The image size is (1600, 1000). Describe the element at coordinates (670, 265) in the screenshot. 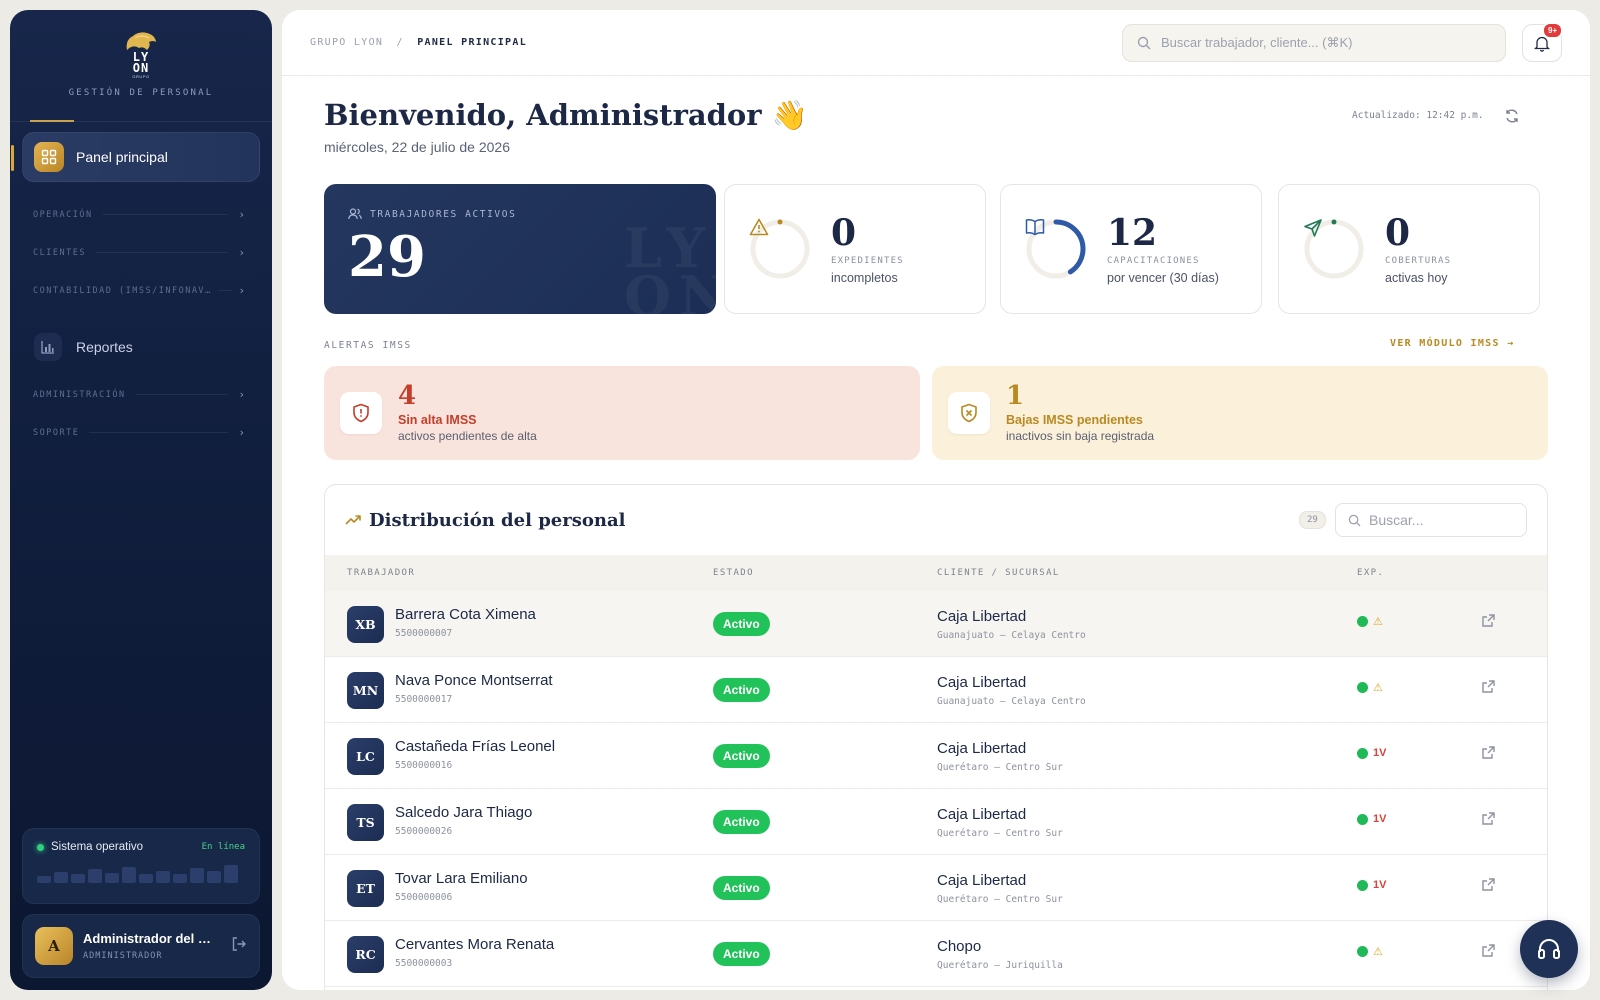

I see `lyon-watermark: LY ON` at that location.